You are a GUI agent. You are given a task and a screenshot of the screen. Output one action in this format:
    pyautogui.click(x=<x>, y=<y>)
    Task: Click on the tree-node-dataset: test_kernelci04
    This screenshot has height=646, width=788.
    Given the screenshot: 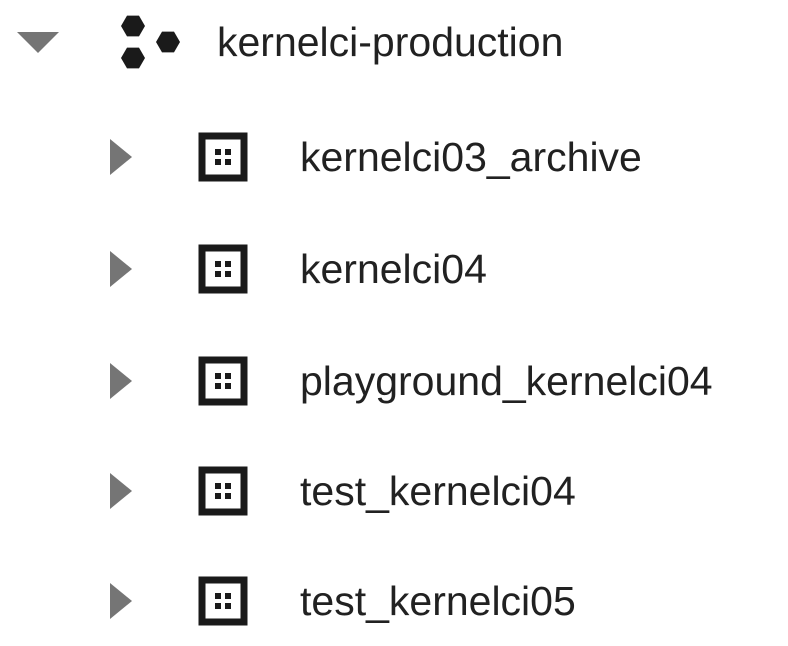 What is the action you would take?
    pyautogui.click(x=394, y=491)
    